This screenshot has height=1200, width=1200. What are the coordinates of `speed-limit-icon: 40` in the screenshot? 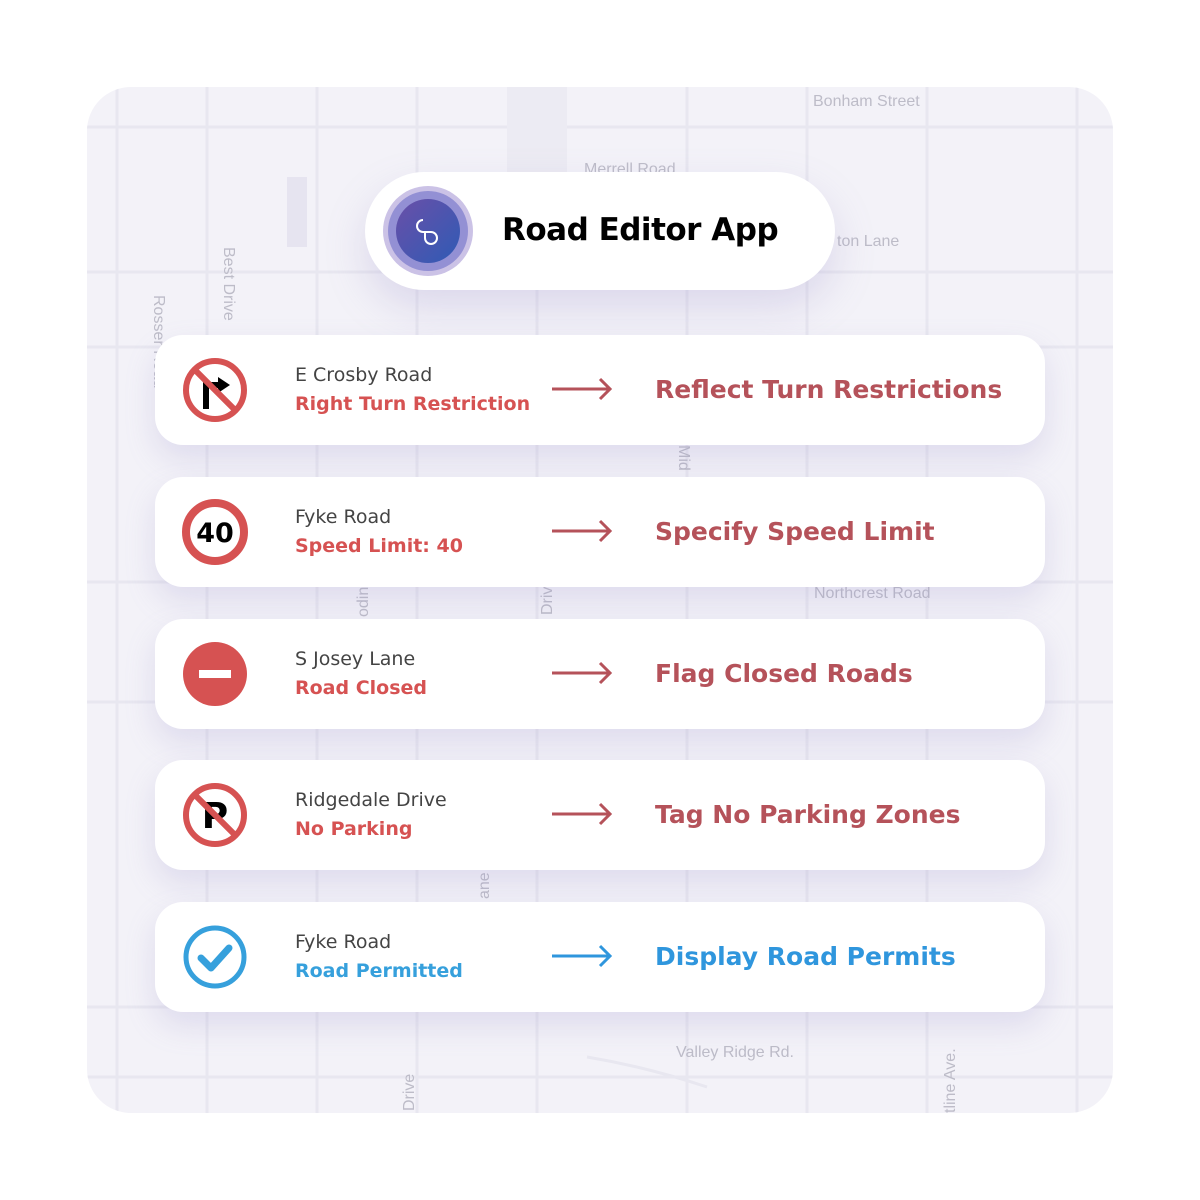 It's located at (215, 532).